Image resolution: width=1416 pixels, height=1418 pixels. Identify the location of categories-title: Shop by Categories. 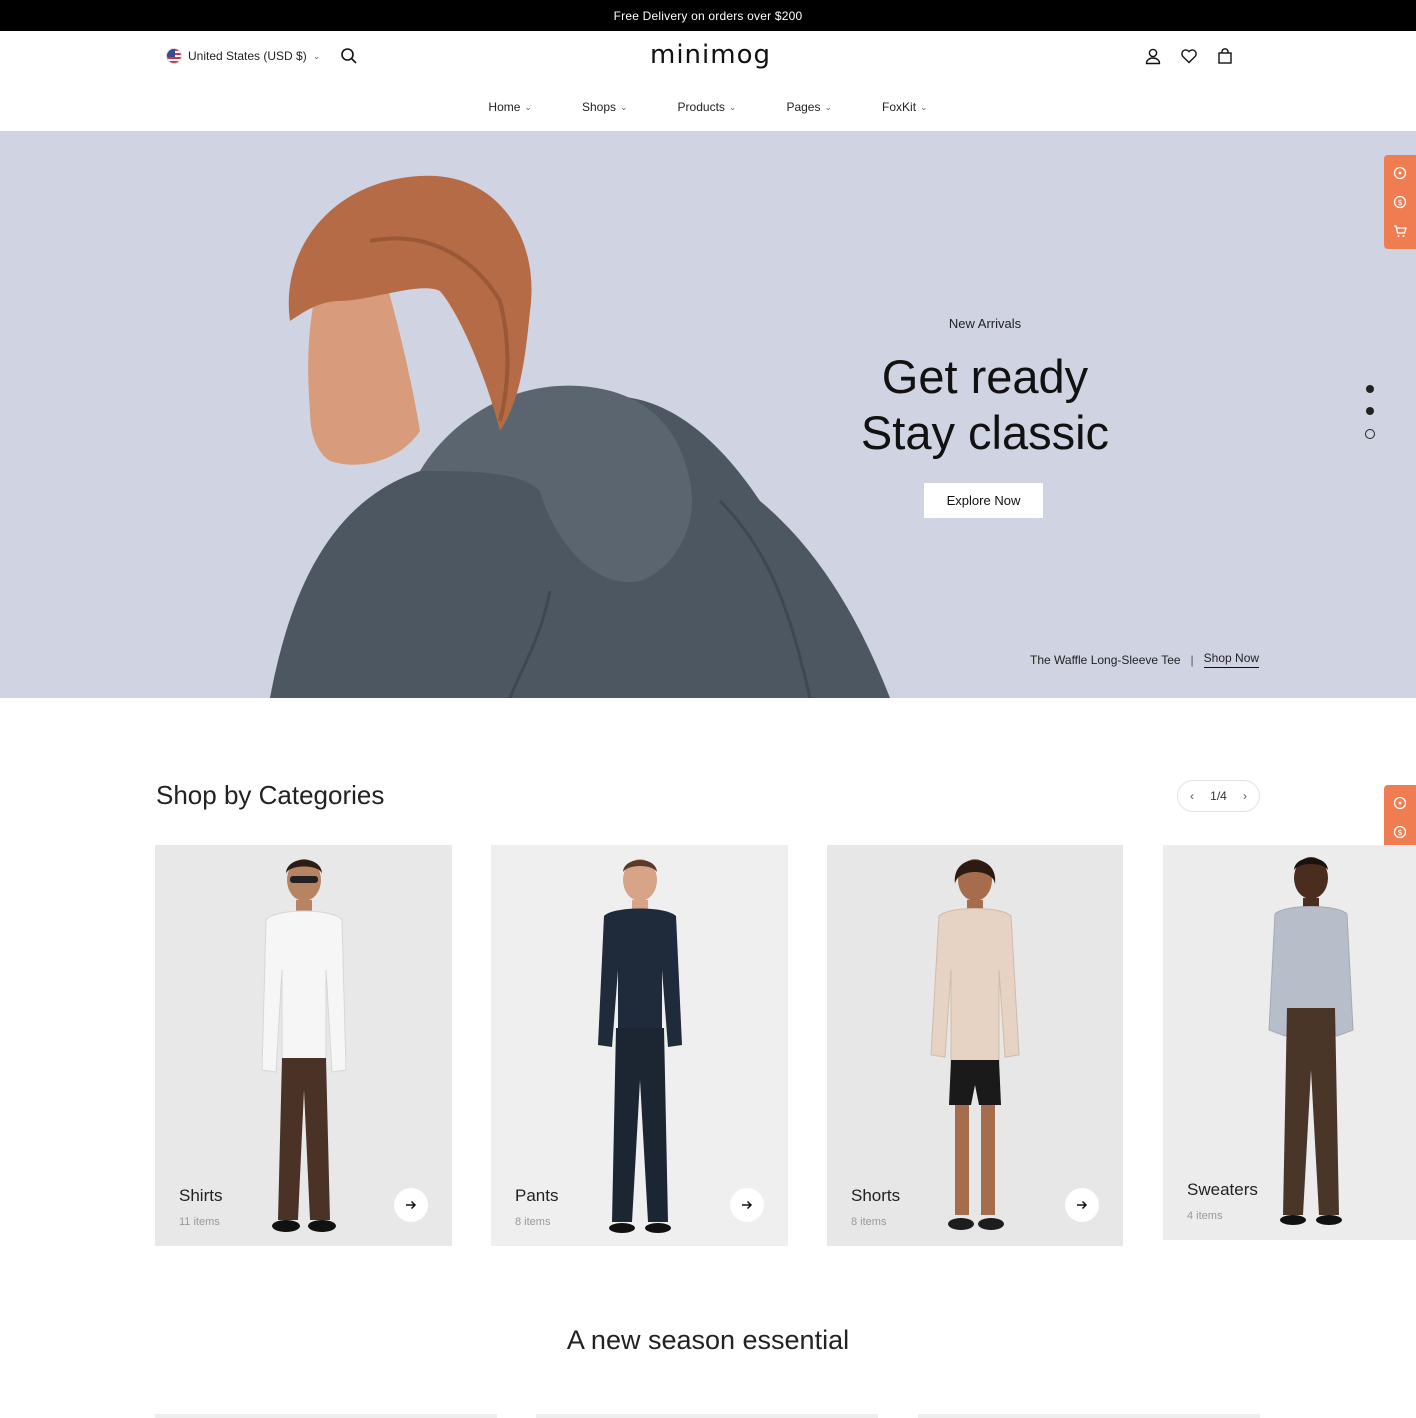
(270, 795).